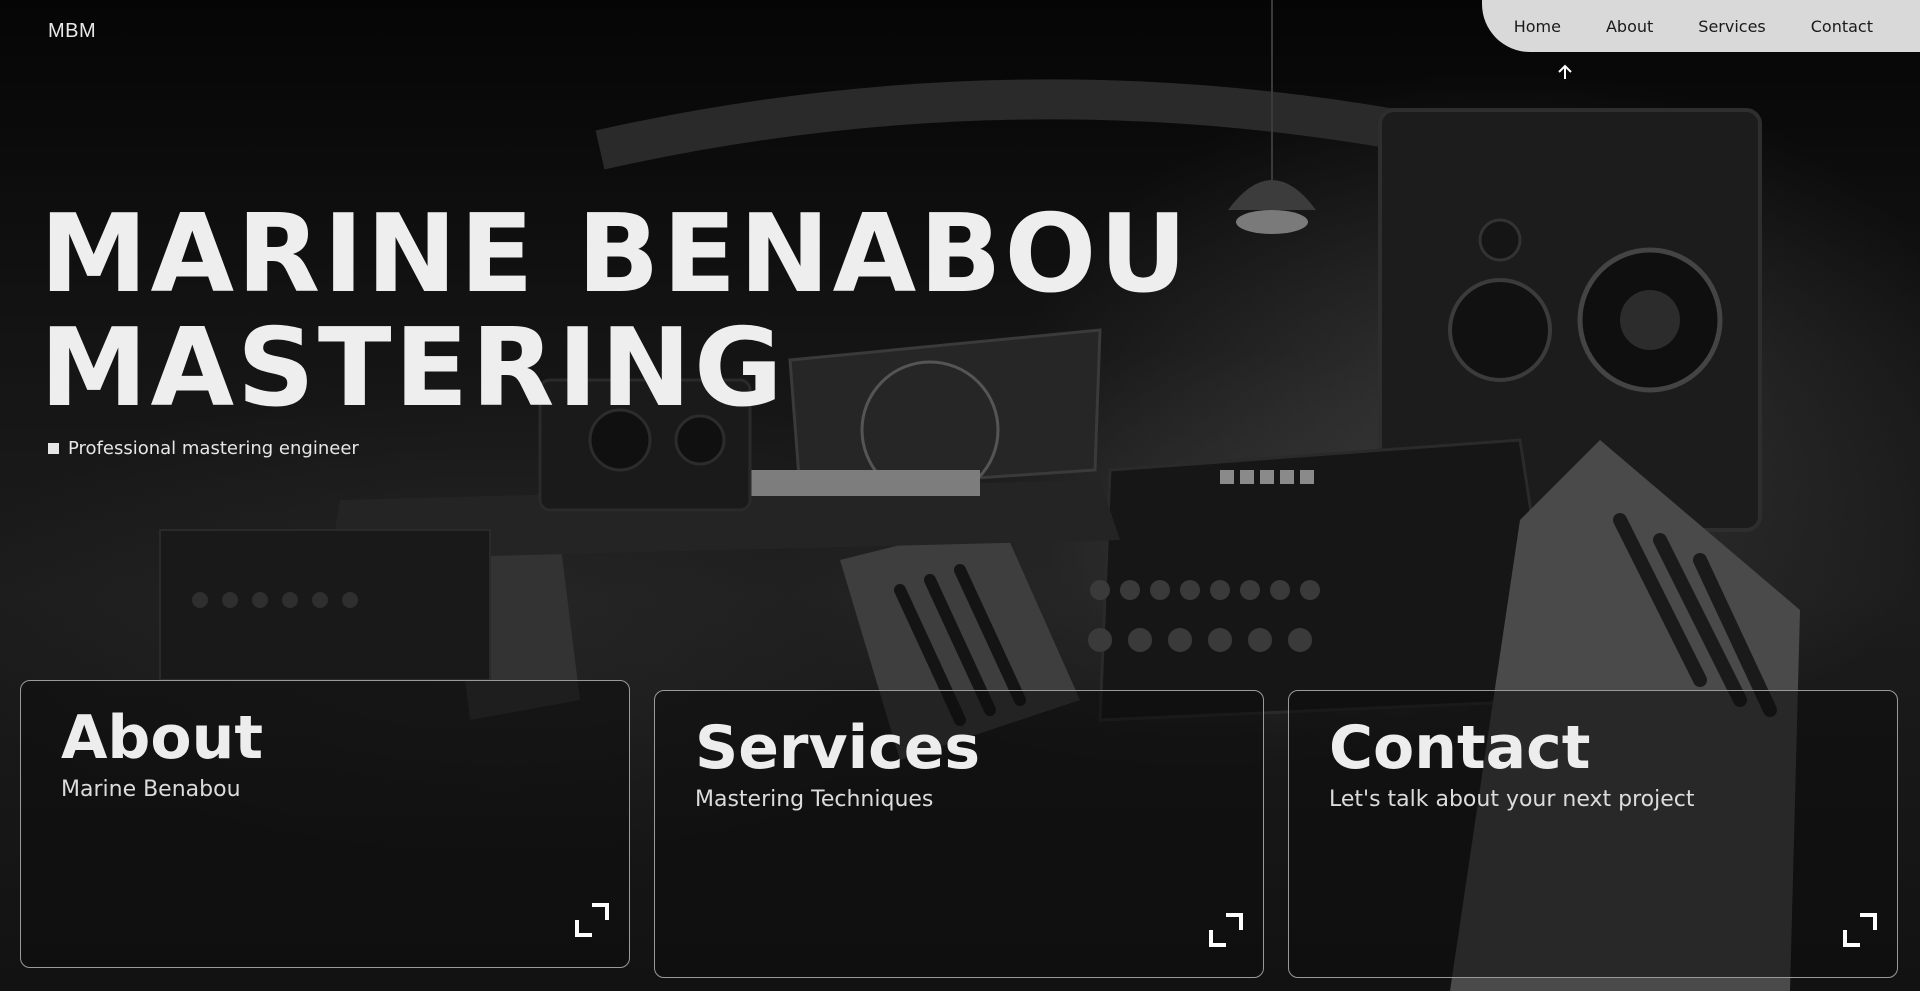  I want to click on card-title: About, so click(162, 738).